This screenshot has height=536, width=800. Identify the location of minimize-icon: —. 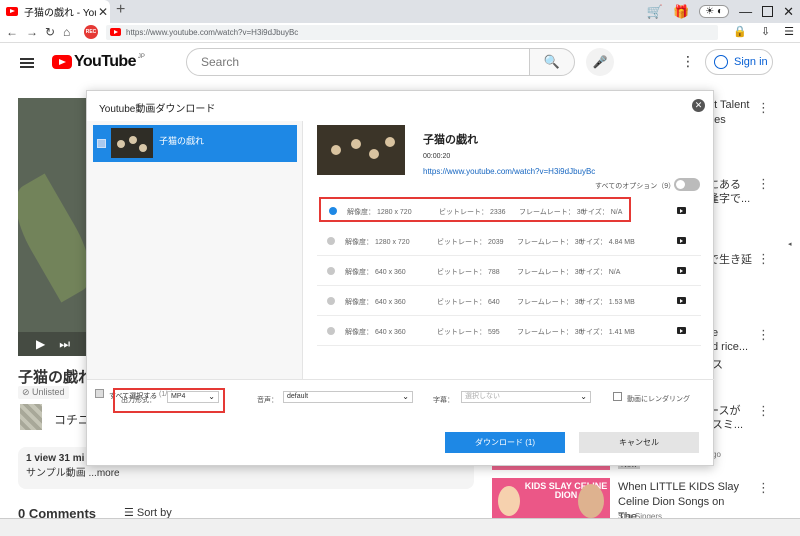
(745, 11).